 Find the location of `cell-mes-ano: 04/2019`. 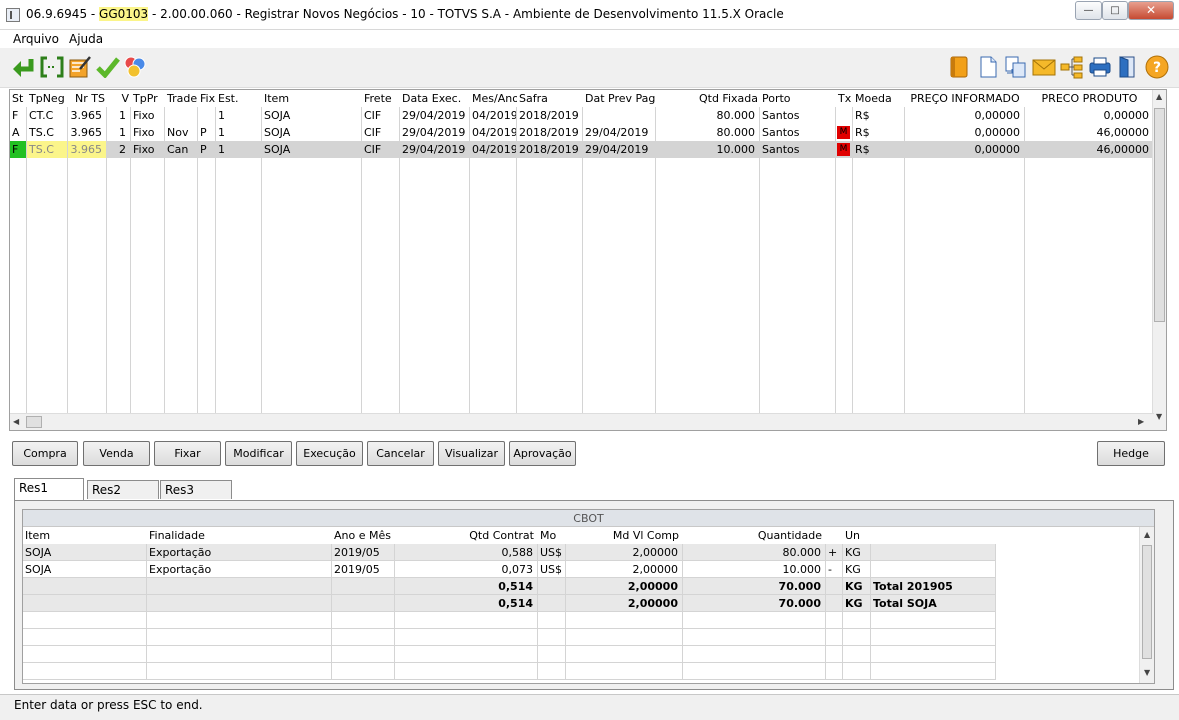

cell-mes-ano: 04/2019 is located at coordinates (493, 132).